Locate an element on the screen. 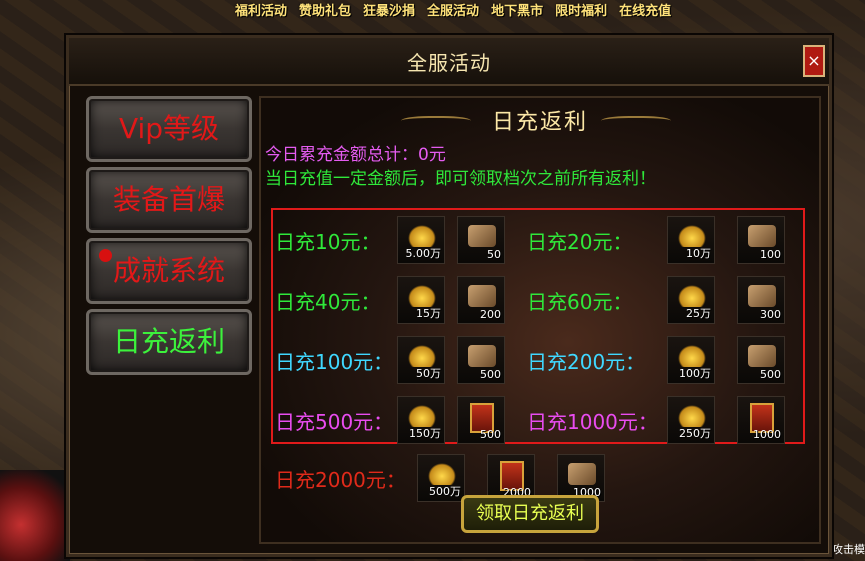 This screenshot has height=561, width=865. tier-label: 日充40元： is located at coordinates (328, 302).